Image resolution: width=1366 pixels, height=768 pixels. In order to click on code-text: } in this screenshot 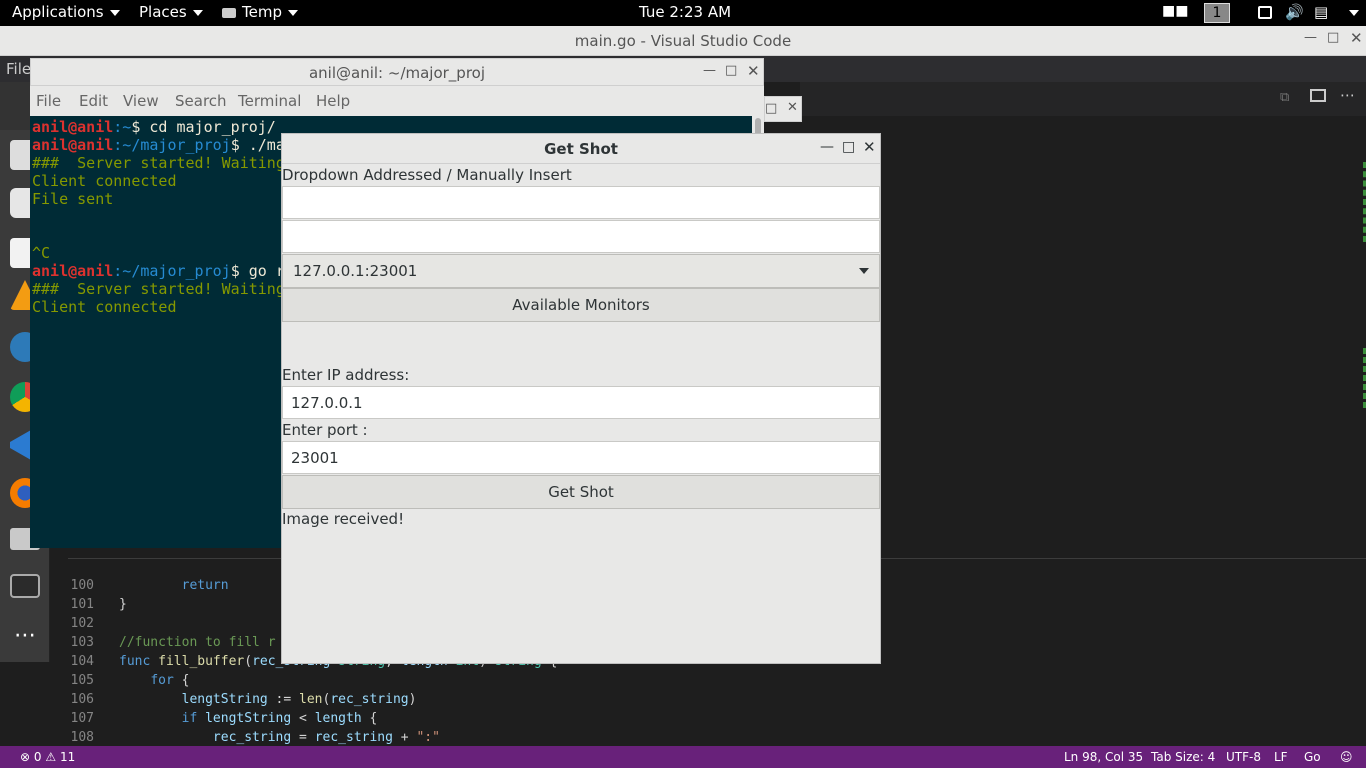, I will do `click(123, 604)`.